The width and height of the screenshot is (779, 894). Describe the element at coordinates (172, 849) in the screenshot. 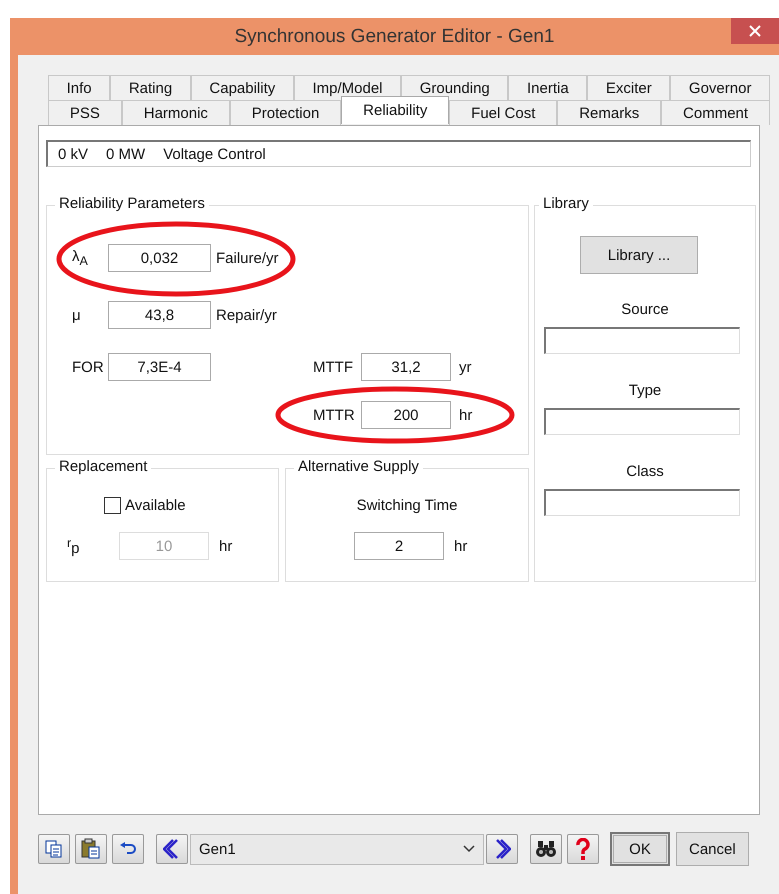

I see `previous-icon` at that location.